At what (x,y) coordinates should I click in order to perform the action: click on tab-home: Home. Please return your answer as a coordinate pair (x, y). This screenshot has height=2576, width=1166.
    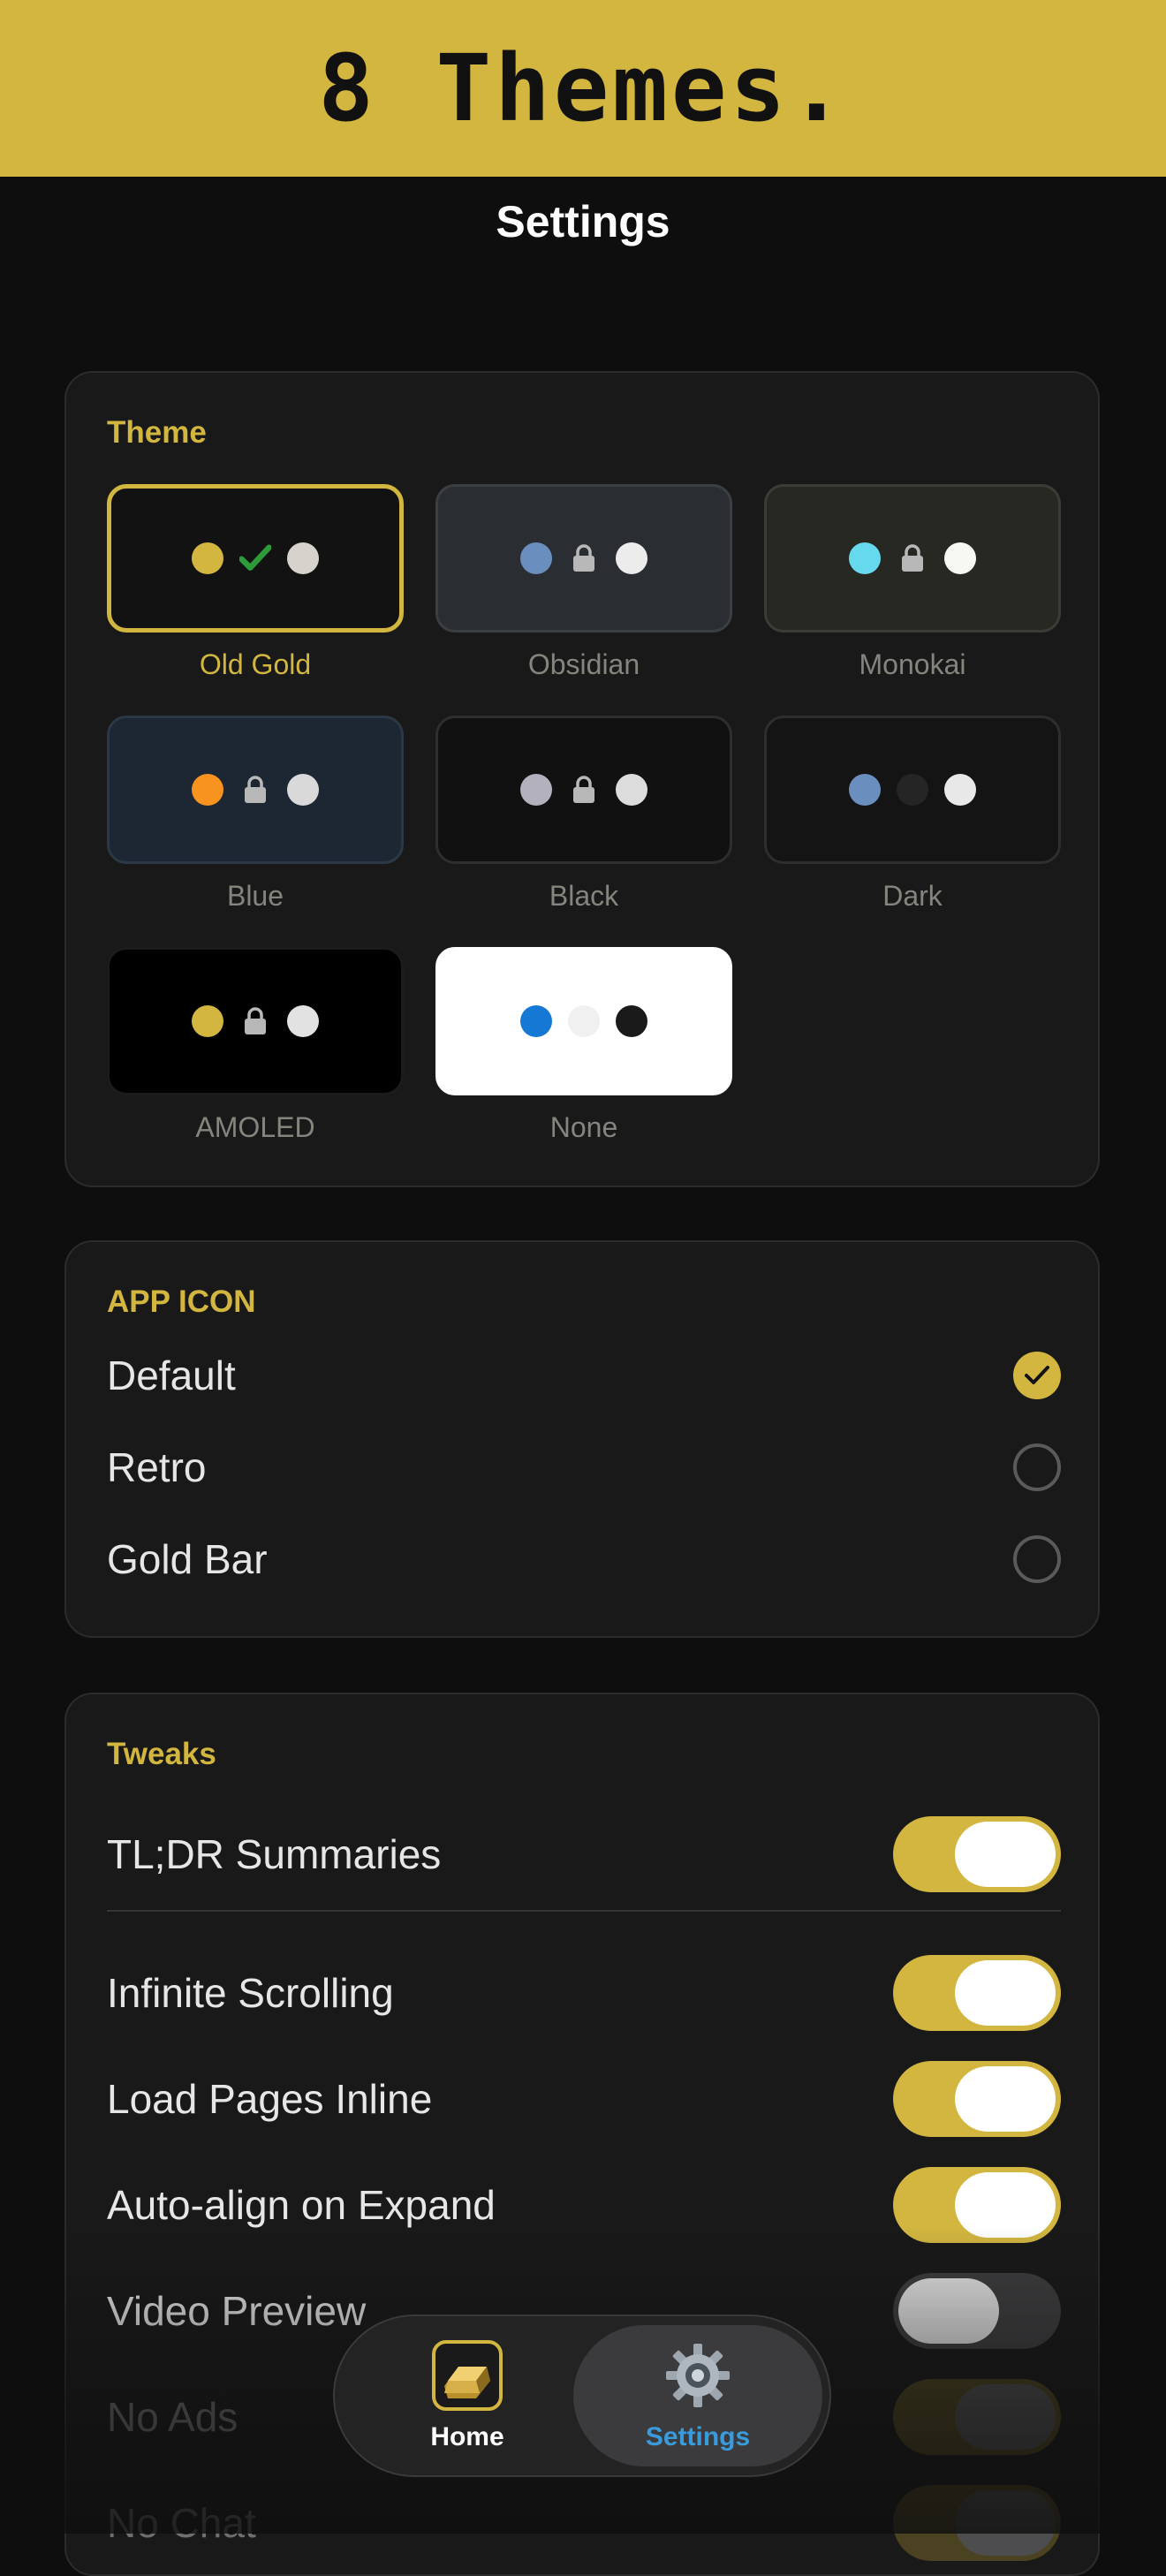
    Looking at the image, I should click on (467, 2396).